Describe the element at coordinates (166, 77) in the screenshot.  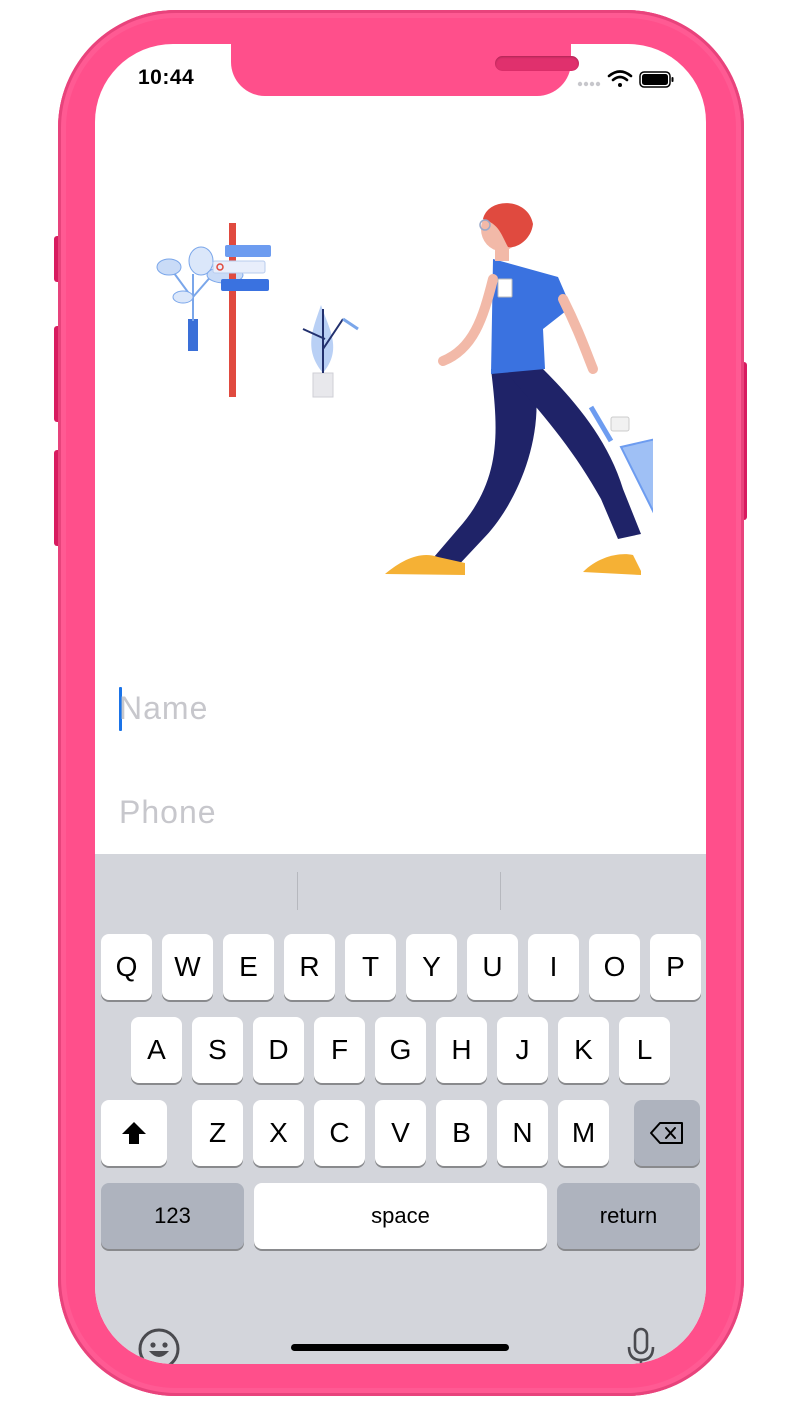
I see `status-time: 10:44` at that location.